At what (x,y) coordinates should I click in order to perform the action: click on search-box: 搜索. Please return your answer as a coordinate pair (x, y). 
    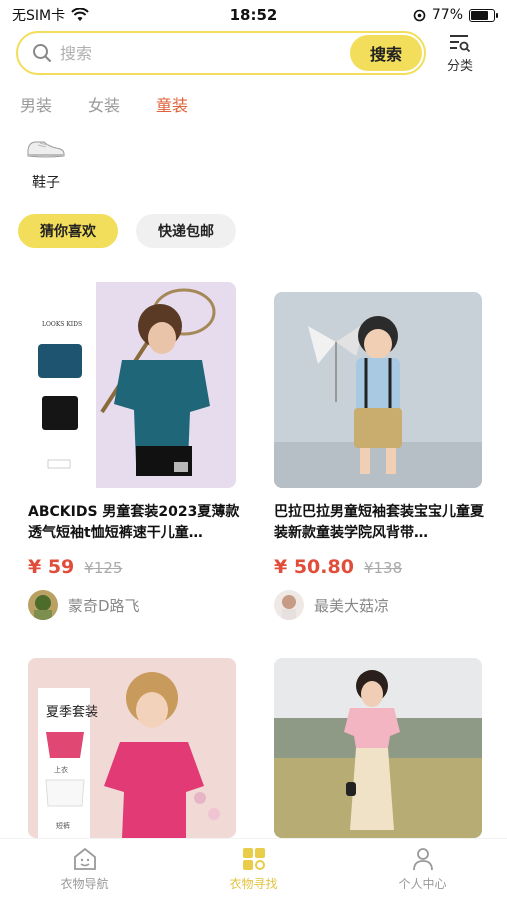
    Looking at the image, I should click on (221, 53).